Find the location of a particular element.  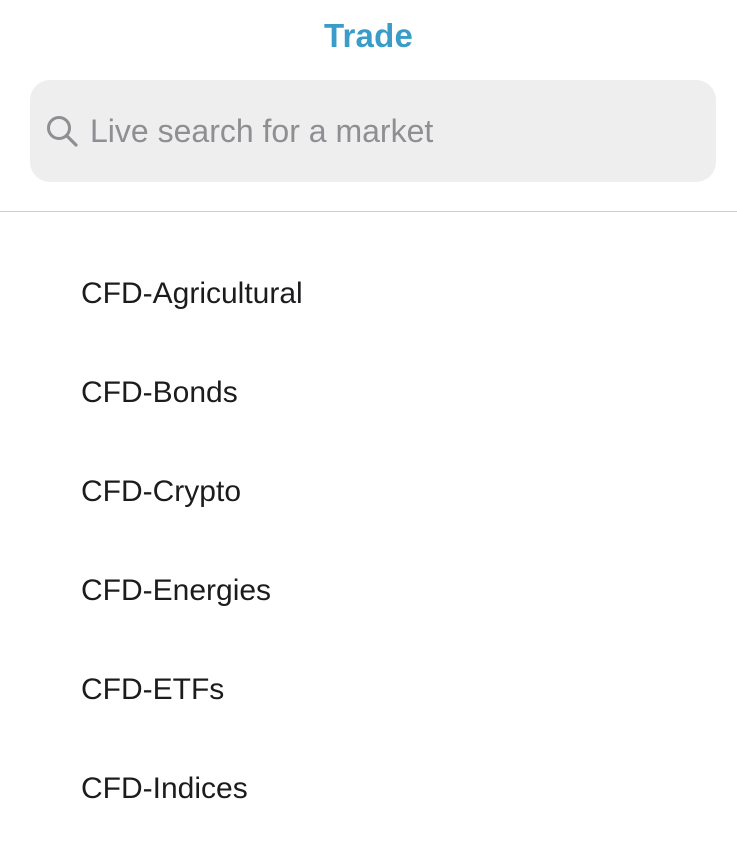

market-item-indices: CFD-Indices is located at coordinates (368, 788).